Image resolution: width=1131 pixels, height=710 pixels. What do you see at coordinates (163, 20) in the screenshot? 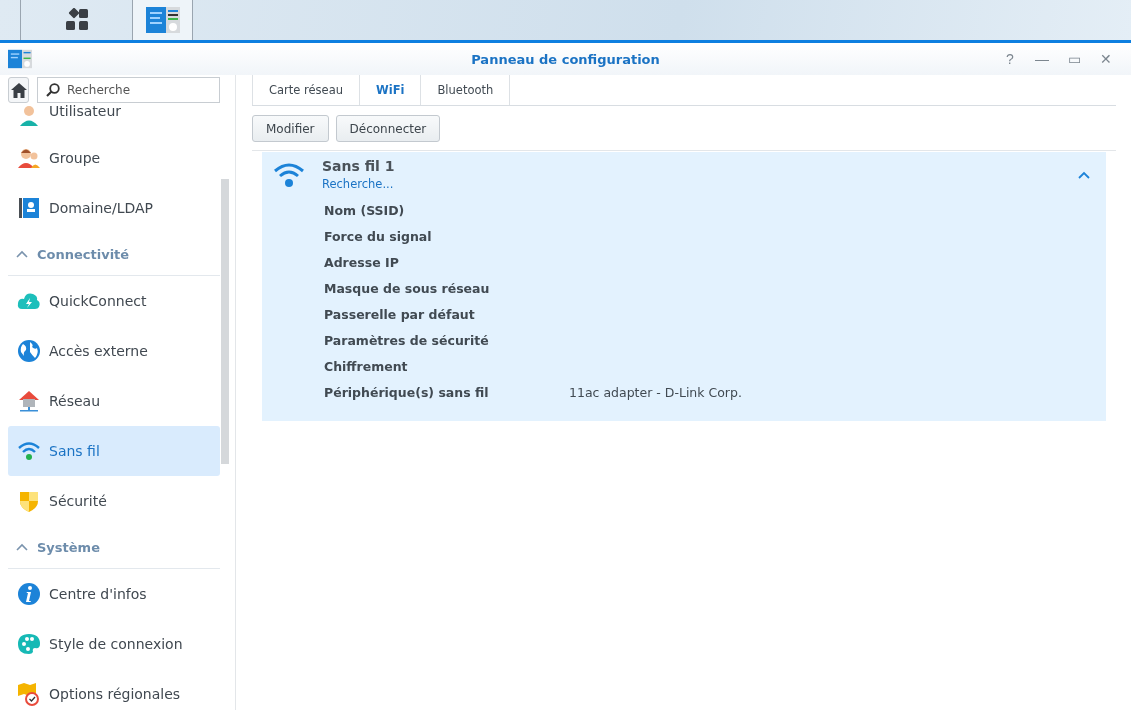
I see `control-panel-taskbar-icon` at bounding box center [163, 20].